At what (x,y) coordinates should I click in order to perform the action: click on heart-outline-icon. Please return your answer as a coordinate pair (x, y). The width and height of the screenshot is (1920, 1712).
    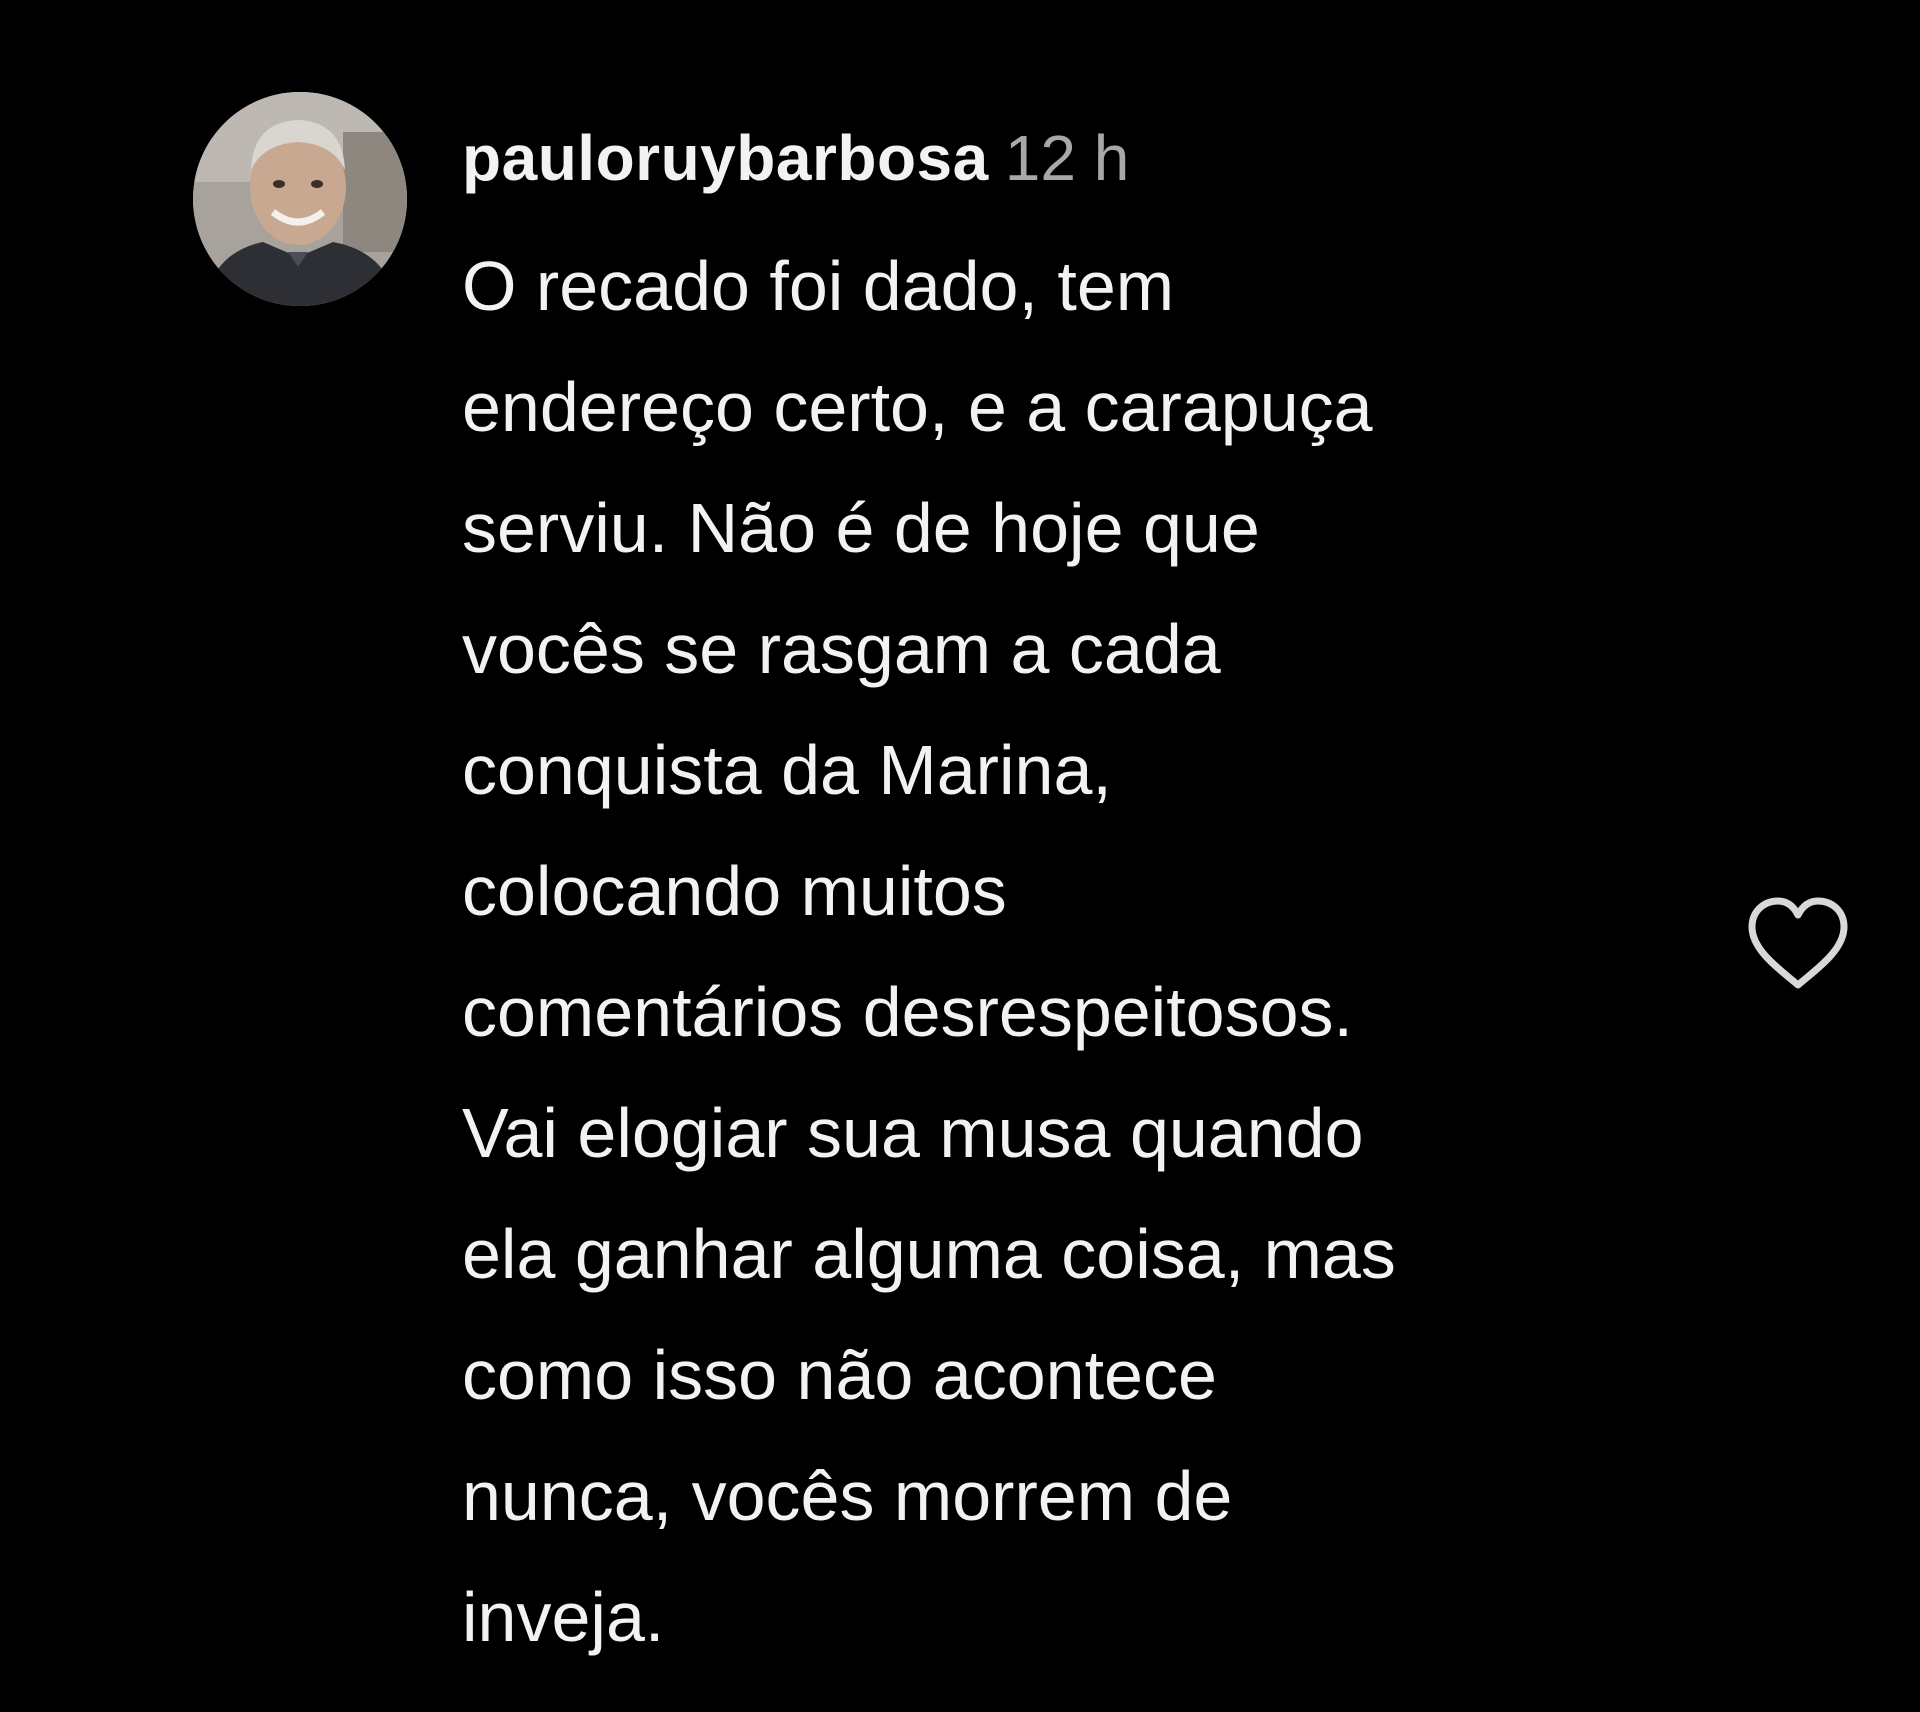
    Looking at the image, I should click on (1798, 943).